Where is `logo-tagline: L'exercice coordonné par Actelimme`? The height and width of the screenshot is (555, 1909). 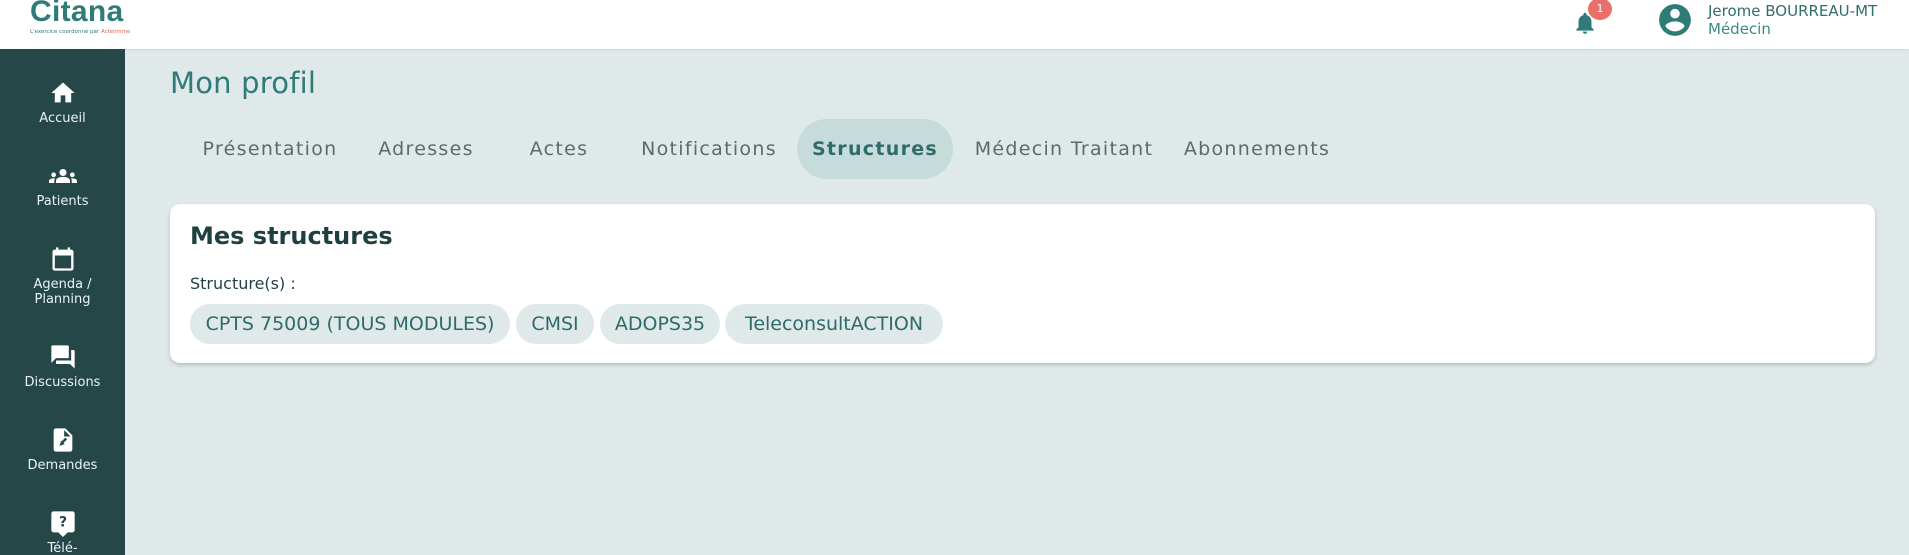
logo-tagline: L'exercice coordonné par Actelimme is located at coordinates (80, 32).